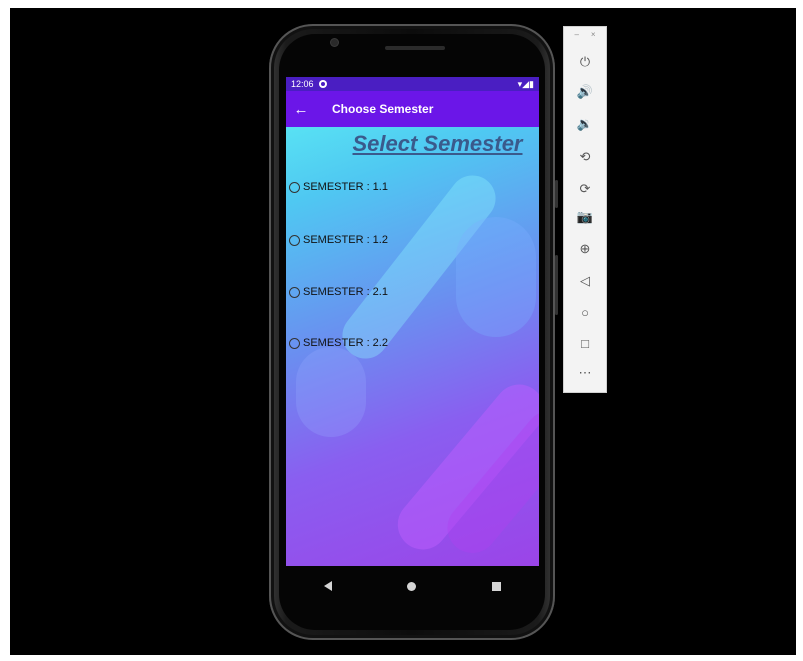 The width and height of the screenshot is (803, 661). I want to click on phone-volume-key, so click(556, 285).